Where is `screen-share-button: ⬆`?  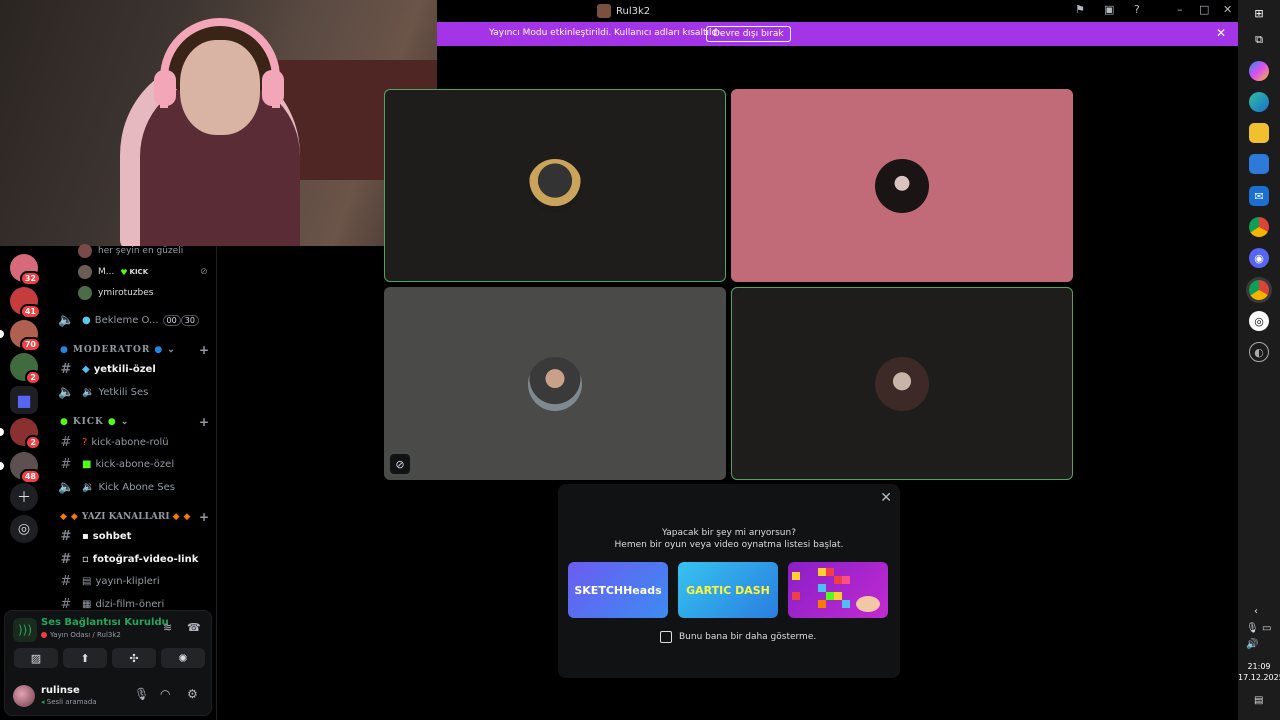
screen-share-button: ⬆ is located at coordinates (85, 658).